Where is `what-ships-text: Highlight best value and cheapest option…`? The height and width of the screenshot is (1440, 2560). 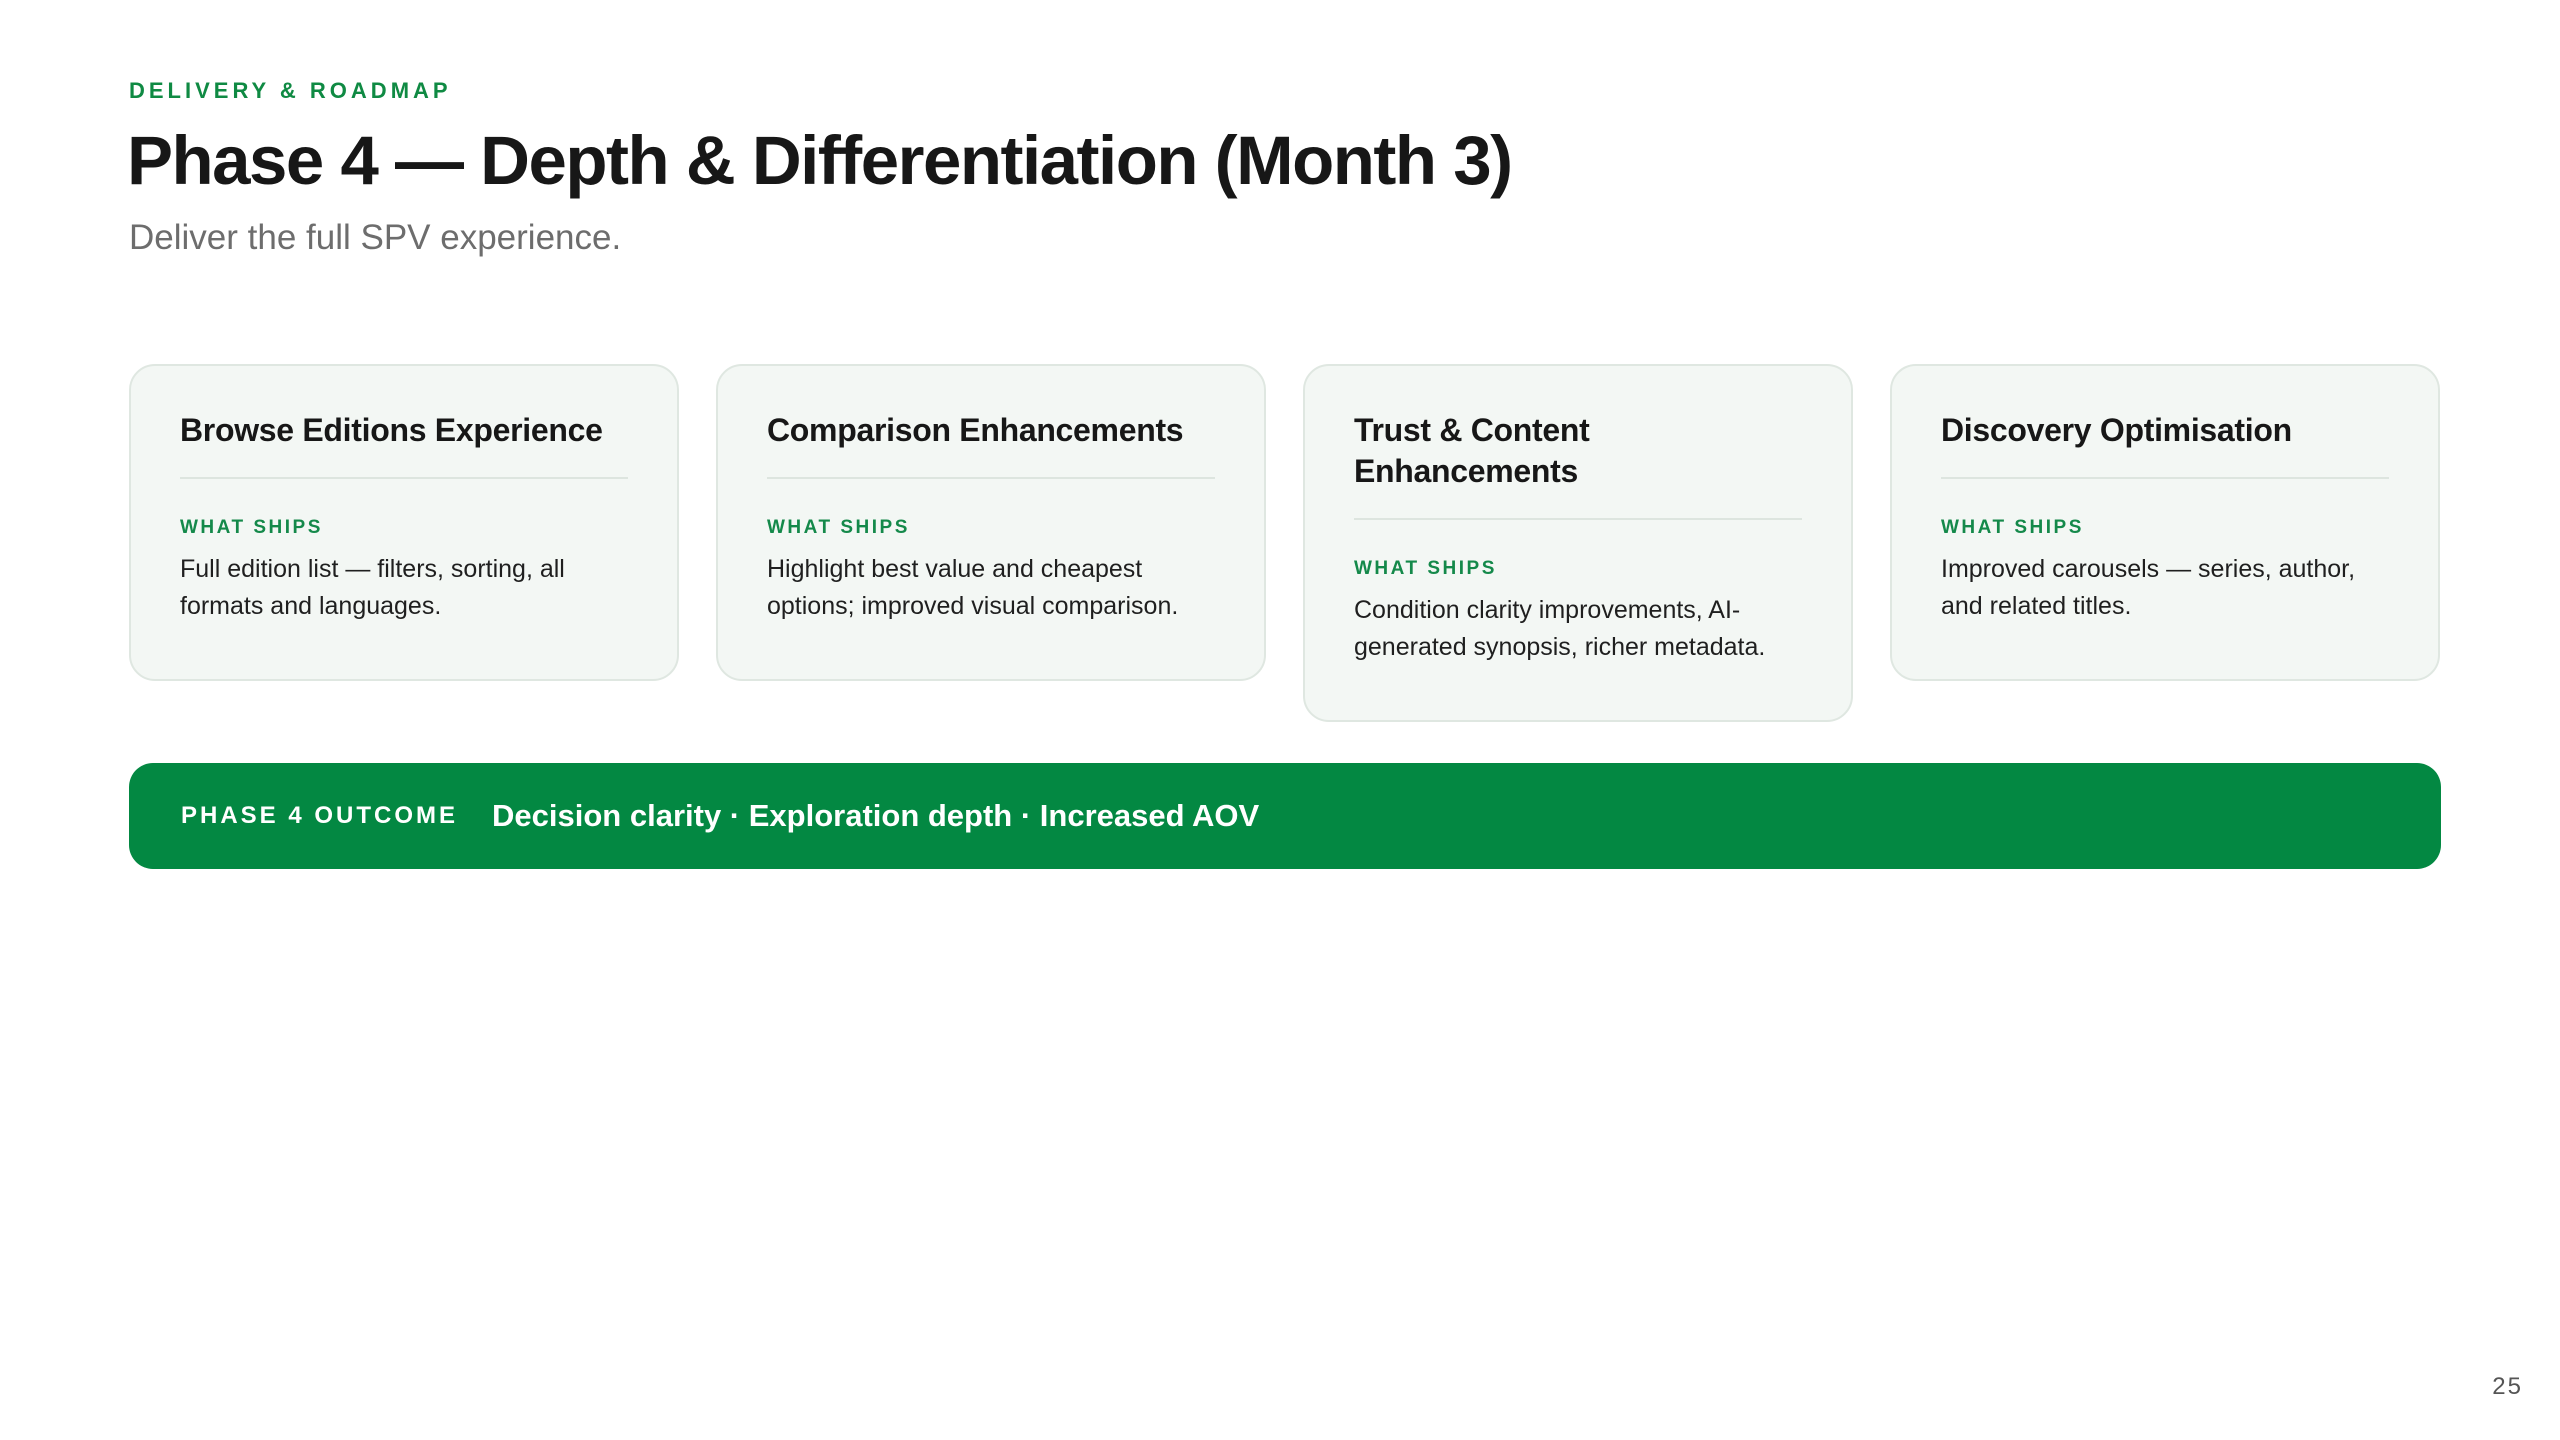 what-ships-text: Highlight best value and cheapest option… is located at coordinates (973, 587).